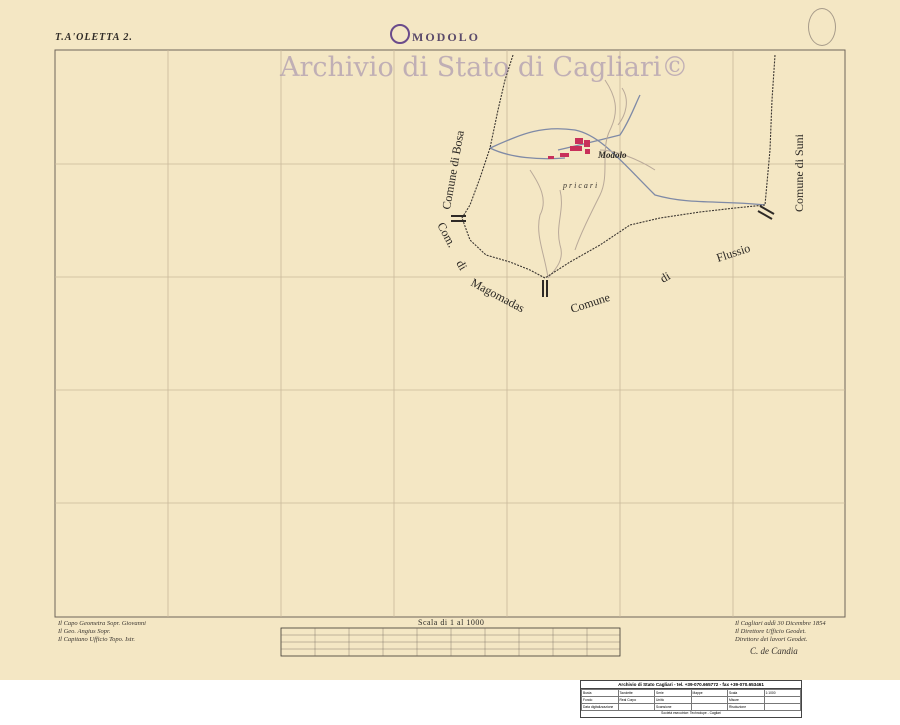 The image size is (900, 725). Describe the element at coordinates (799, 172) in the screenshot. I see `label-comune-suni: Comune di Suni` at that location.